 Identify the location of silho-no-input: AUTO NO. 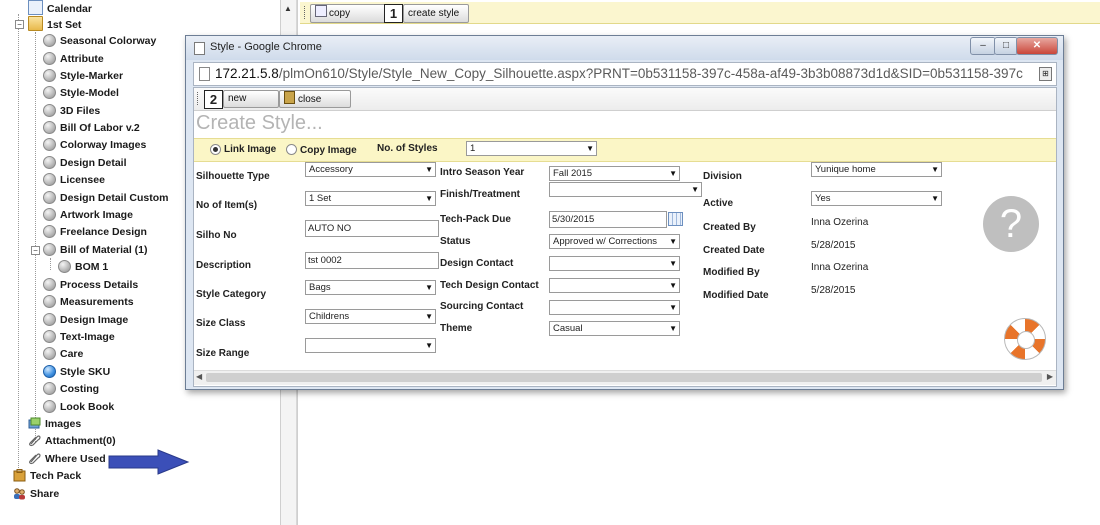
(372, 228).